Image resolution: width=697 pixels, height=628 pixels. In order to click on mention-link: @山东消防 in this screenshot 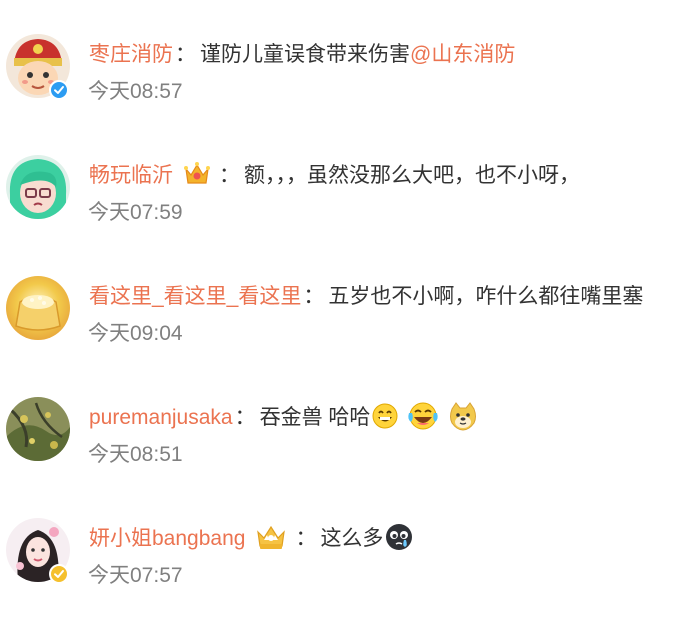, I will do `click(462, 54)`.